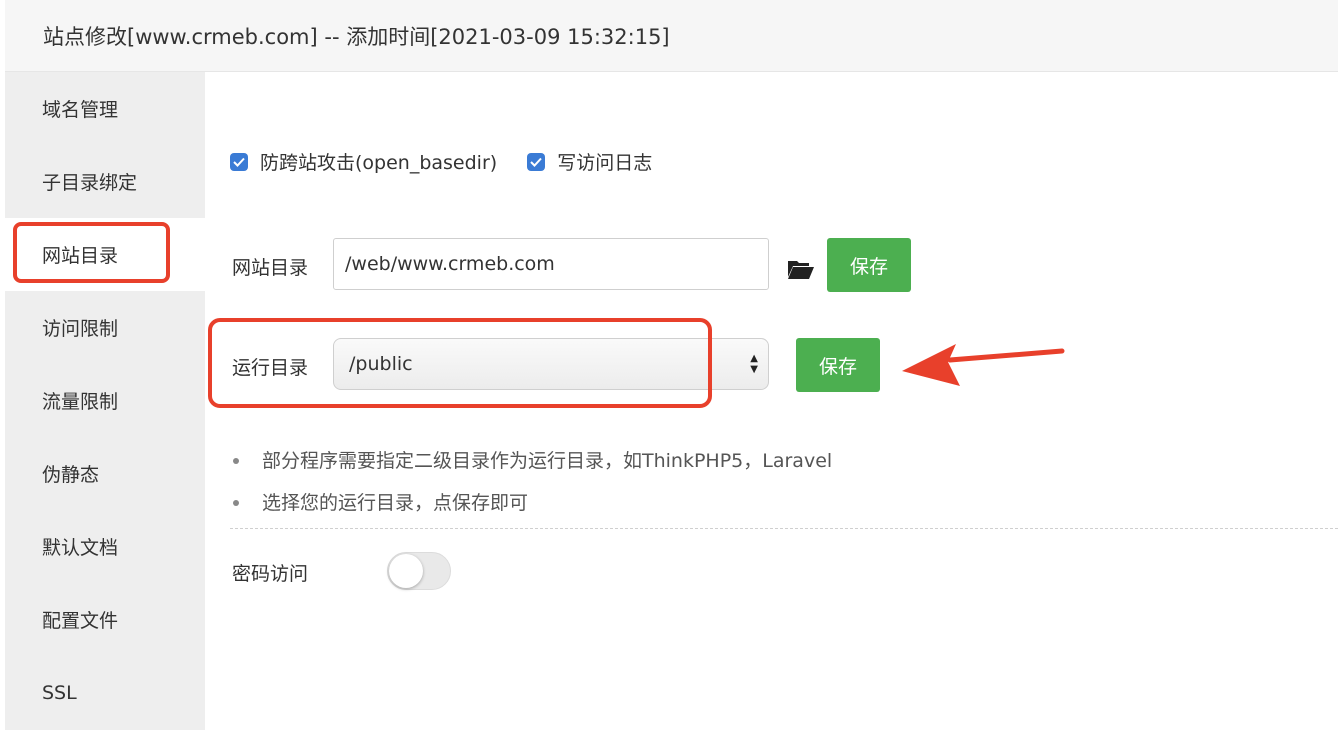 This screenshot has width=1343, height=730. What do you see at coordinates (869, 265) in the screenshot?
I see `site-dir-save-button: 保存` at bounding box center [869, 265].